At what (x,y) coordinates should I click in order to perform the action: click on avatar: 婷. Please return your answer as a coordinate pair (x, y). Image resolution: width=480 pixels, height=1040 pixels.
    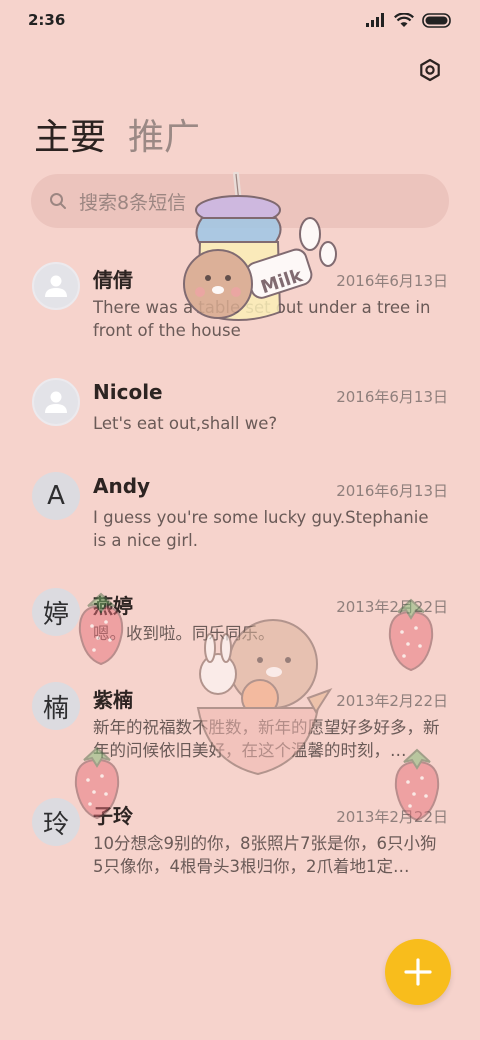
    Looking at the image, I should click on (56, 612).